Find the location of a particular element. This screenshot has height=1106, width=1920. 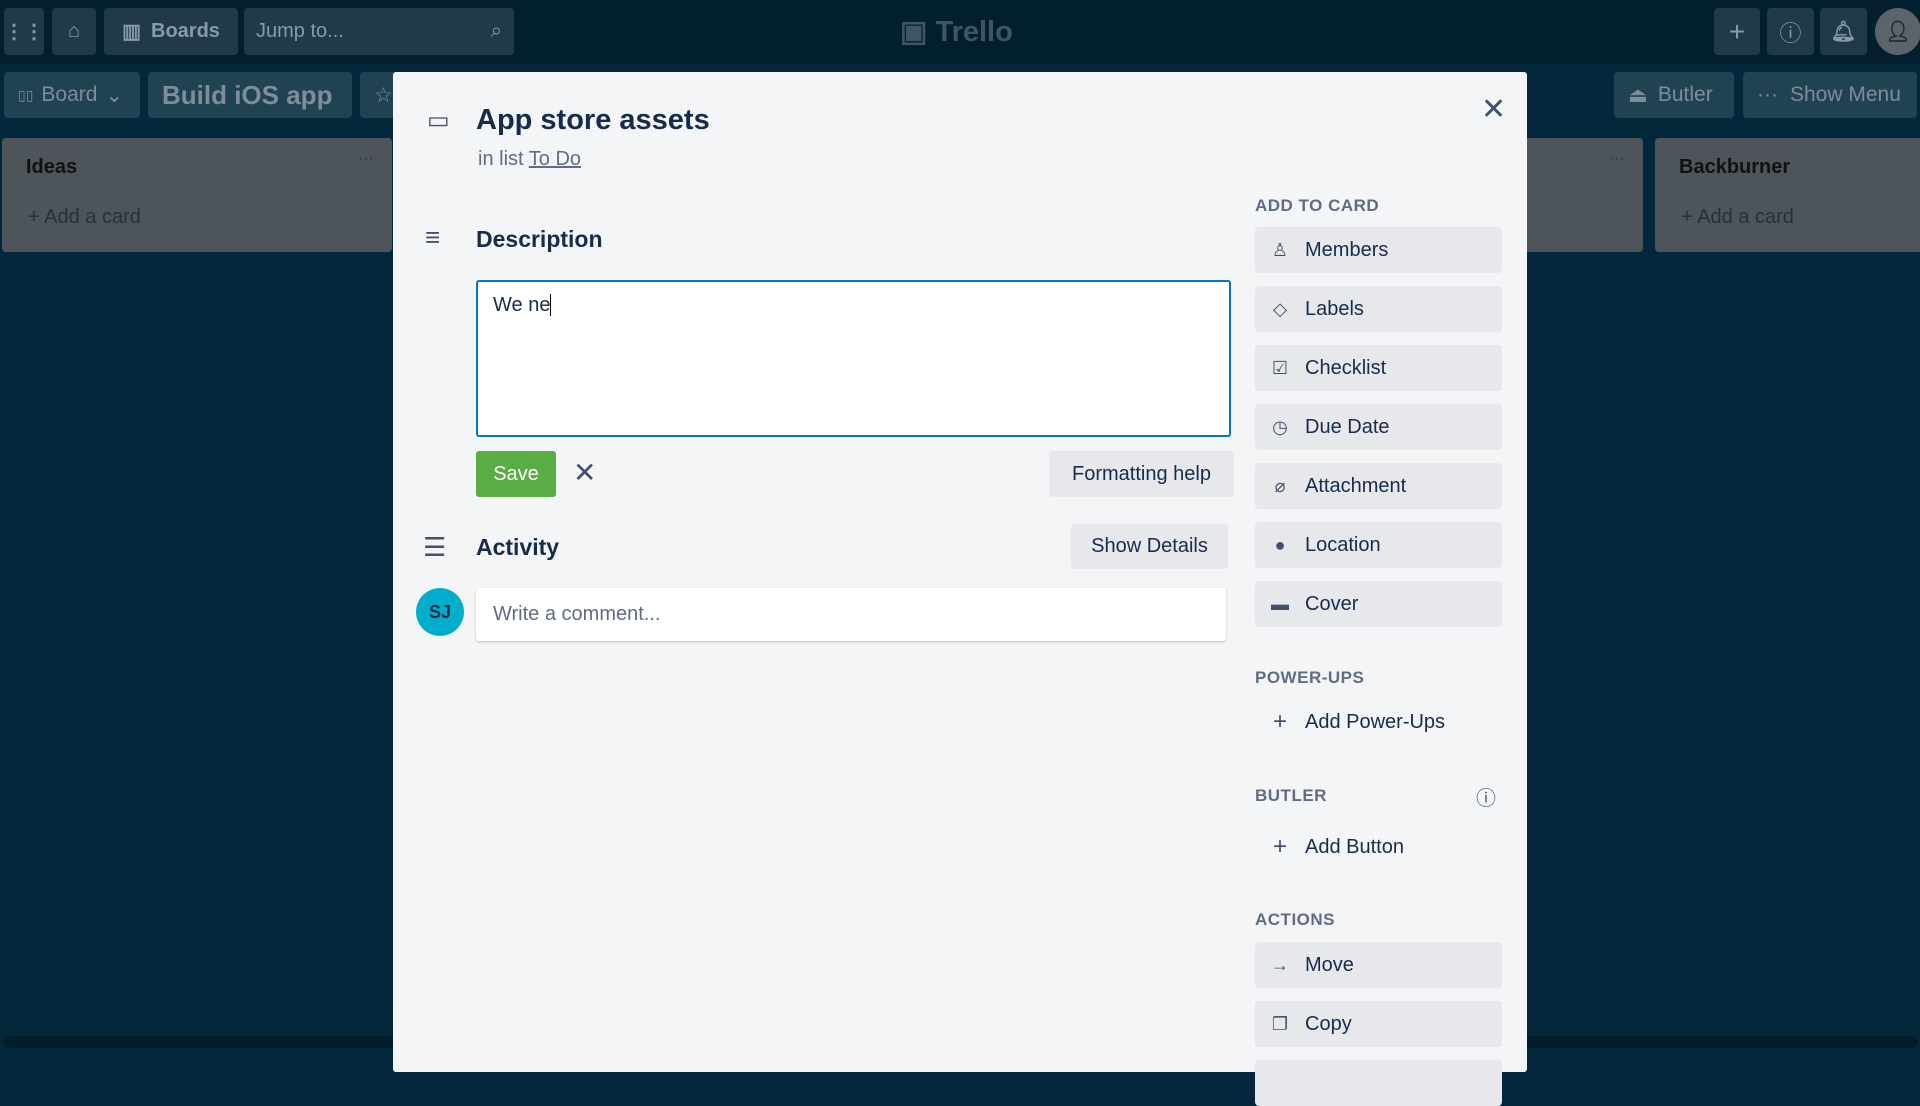

checklist-button: ☑ Checklist is located at coordinates (1378, 368).